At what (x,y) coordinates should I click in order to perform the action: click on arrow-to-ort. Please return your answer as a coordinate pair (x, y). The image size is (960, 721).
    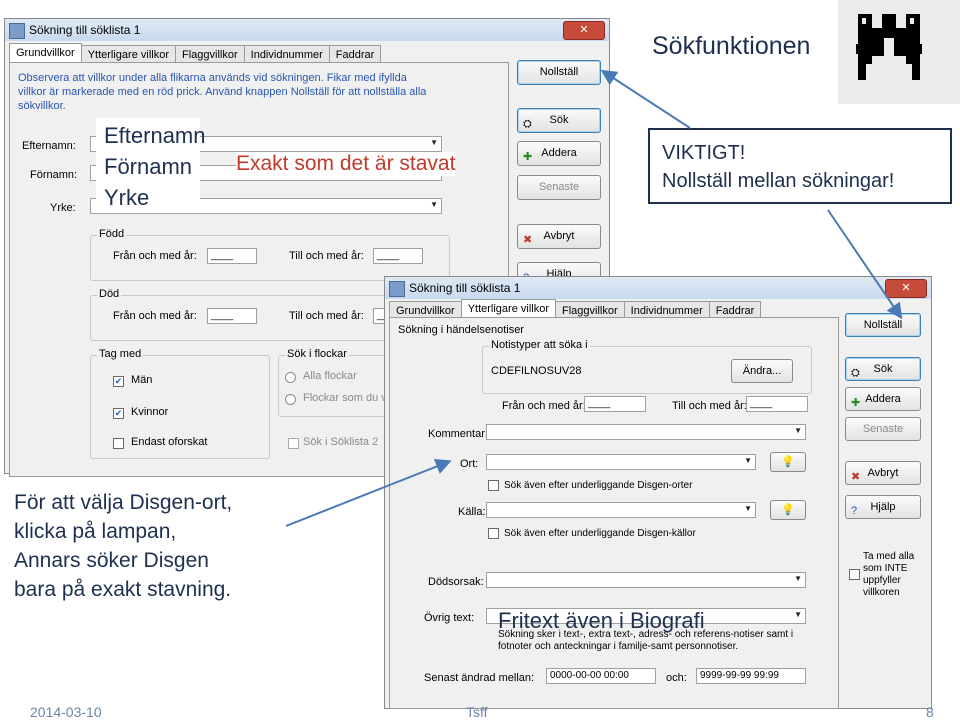
    Looking at the image, I should click on (368, 492).